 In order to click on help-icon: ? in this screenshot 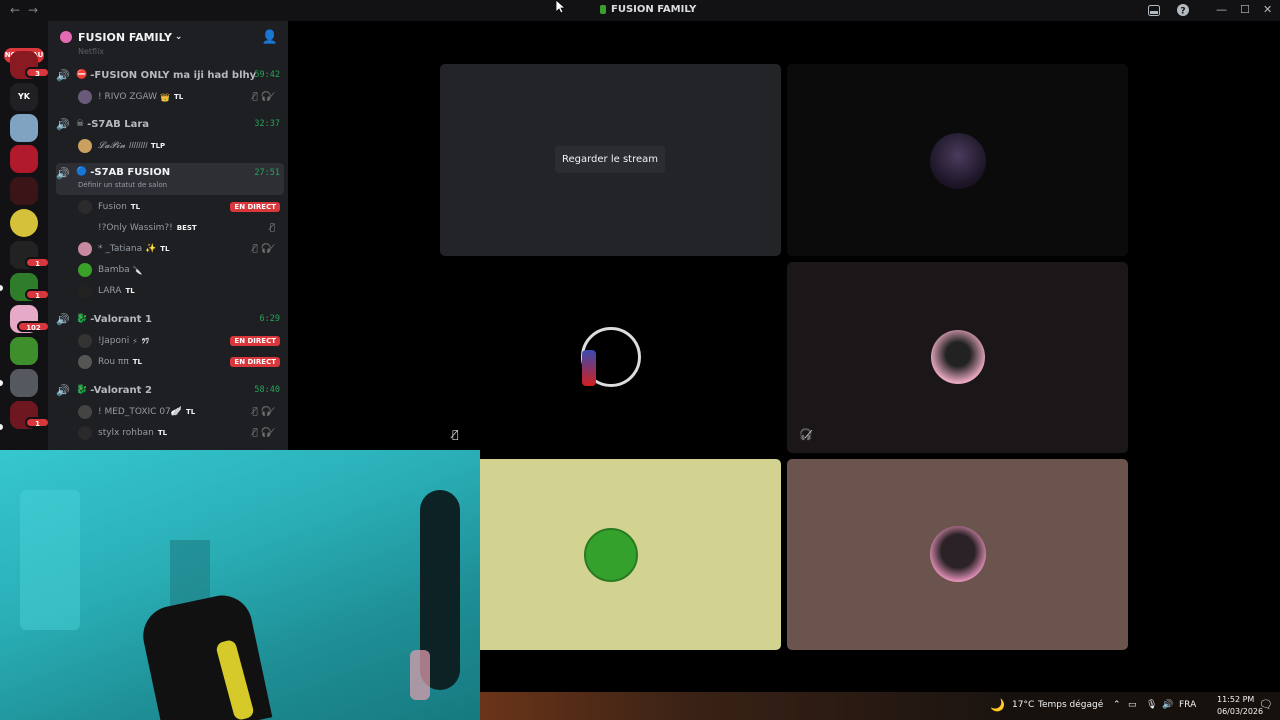, I will do `click(1183, 10)`.